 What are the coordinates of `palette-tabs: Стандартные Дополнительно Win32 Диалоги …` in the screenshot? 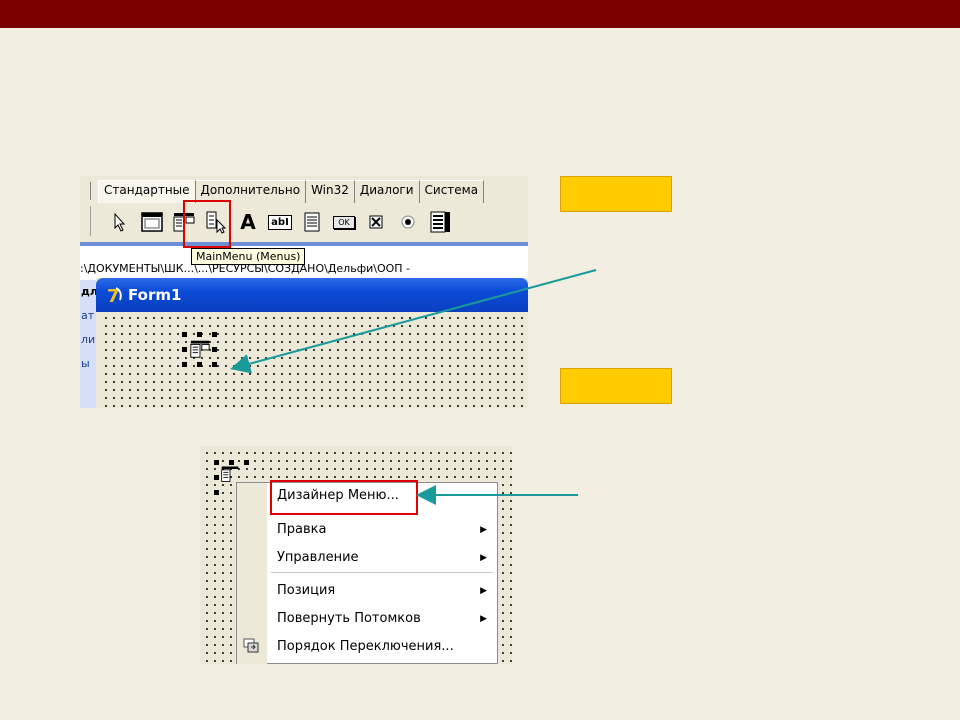 It's located at (291, 191).